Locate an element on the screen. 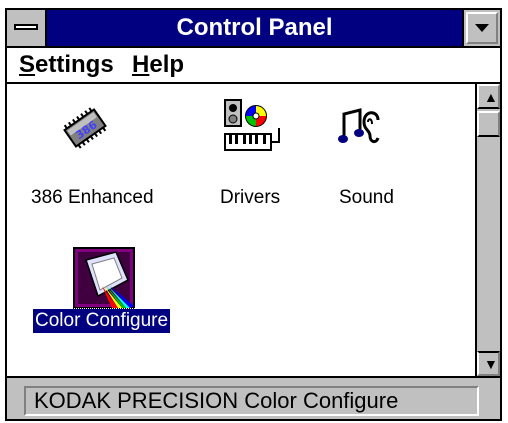 This screenshot has height=423, width=508. color-configure-icon is located at coordinates (104, 278).